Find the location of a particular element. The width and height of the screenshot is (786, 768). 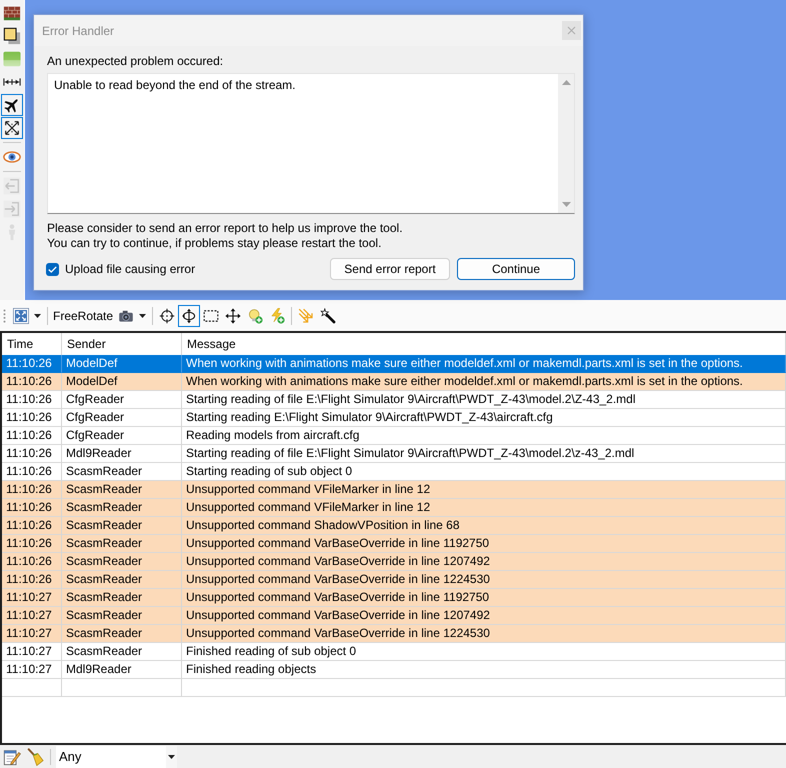

notepad-icon is located at coordinates (12, 757).